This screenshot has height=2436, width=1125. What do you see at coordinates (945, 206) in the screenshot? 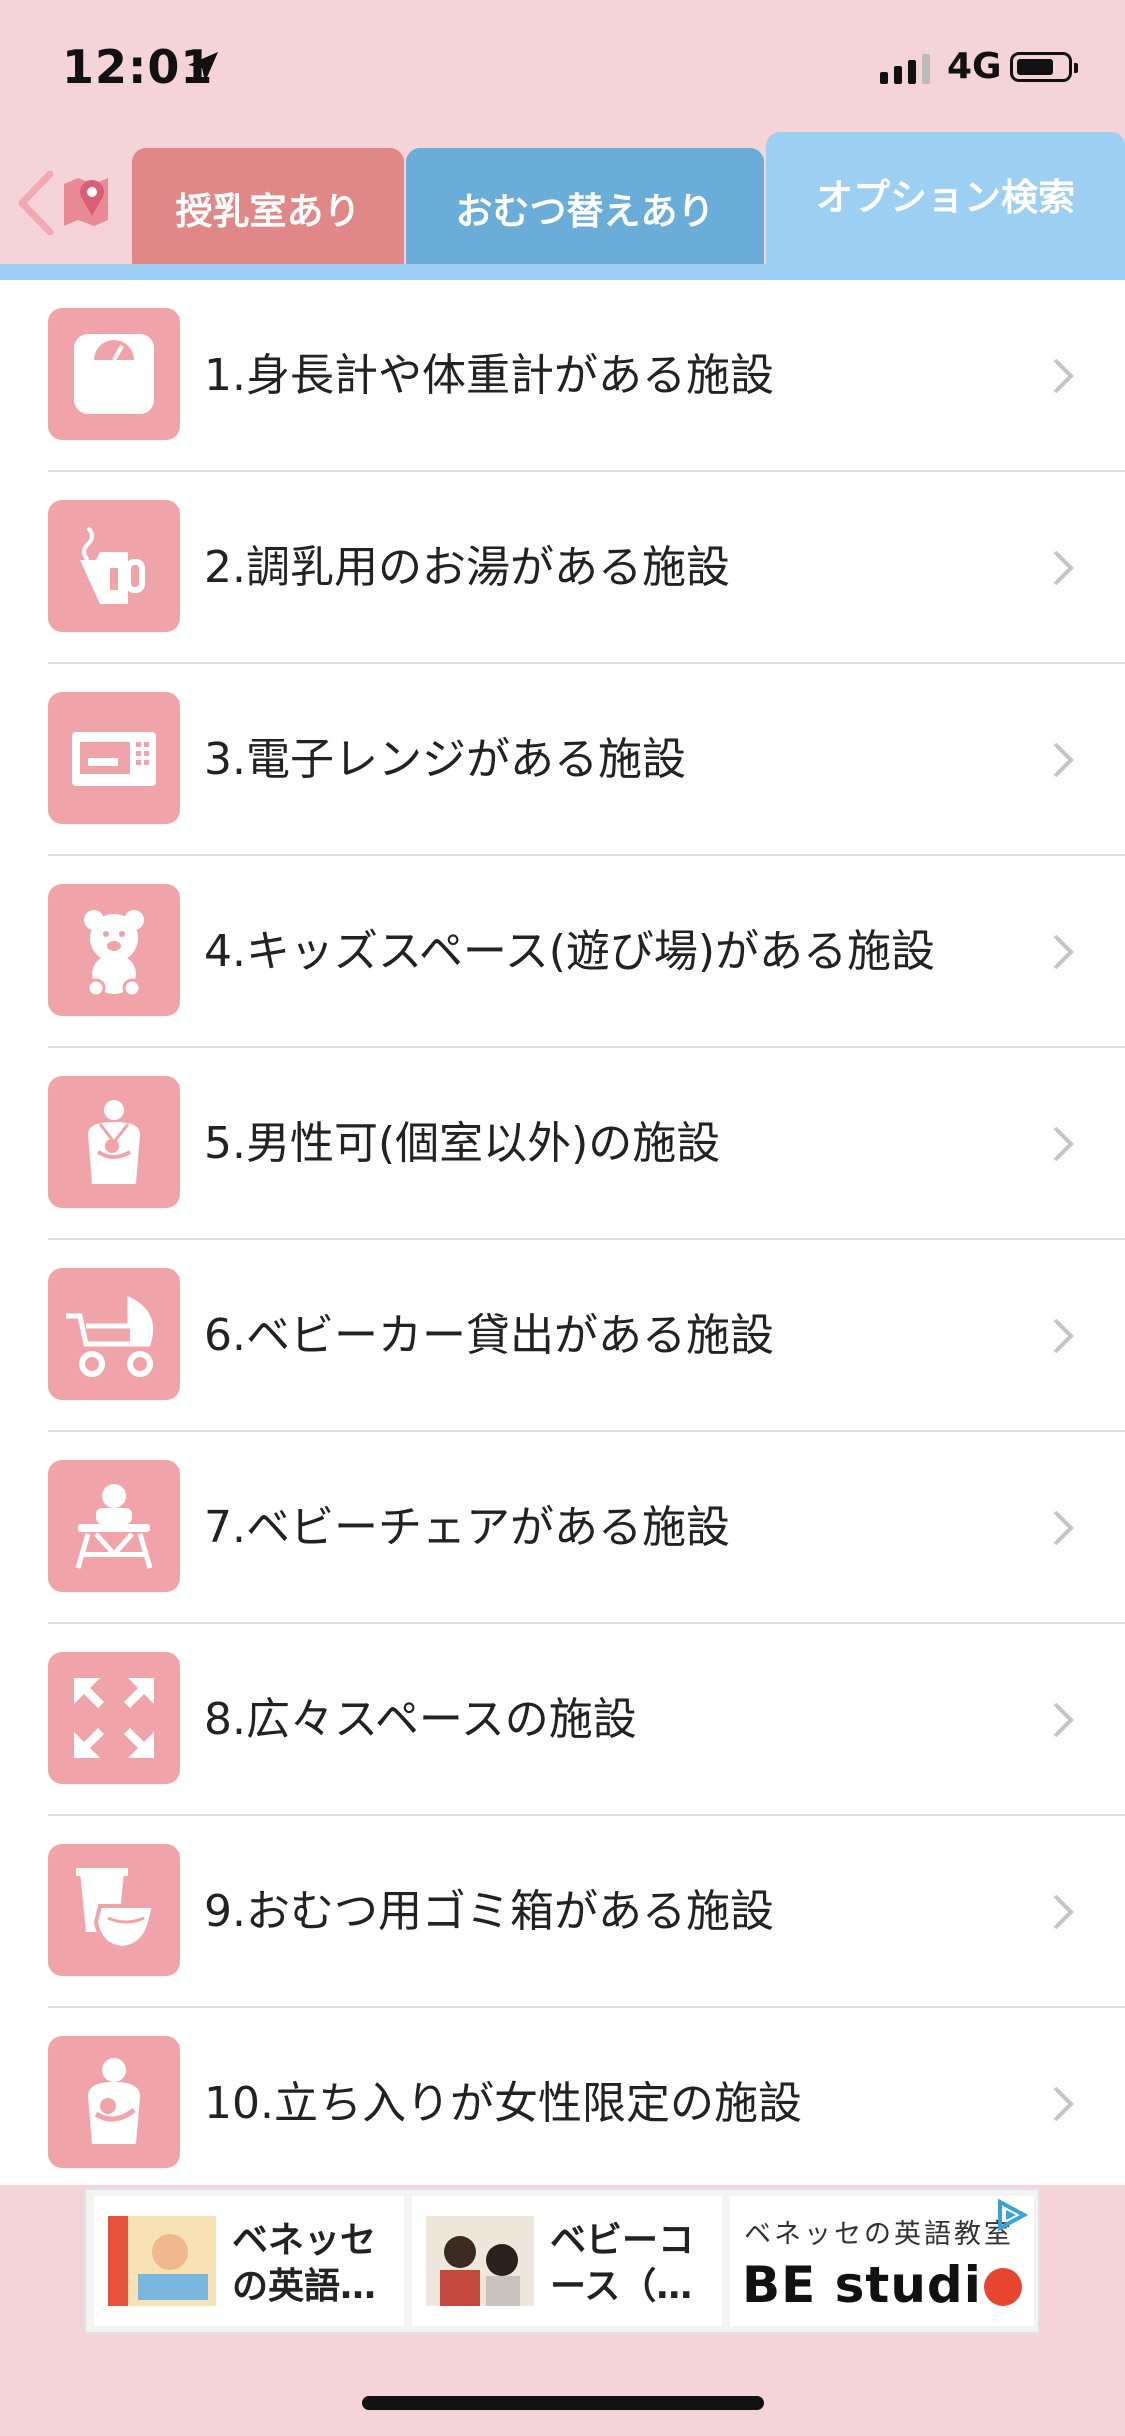
I see `tab-option-search: オプション検索` at bounding box center [945, 206].